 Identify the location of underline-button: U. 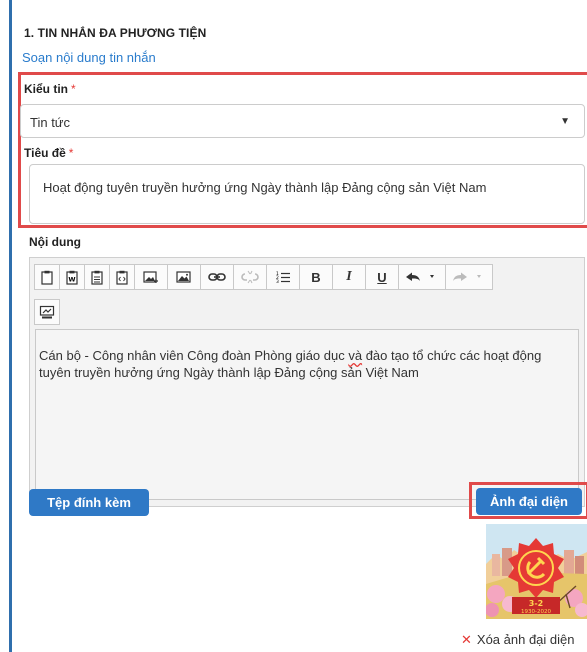
(382, 277).